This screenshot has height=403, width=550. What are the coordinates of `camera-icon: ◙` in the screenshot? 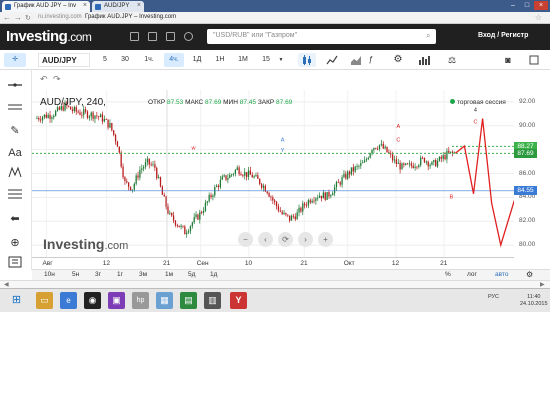 It's located at (508, 60).